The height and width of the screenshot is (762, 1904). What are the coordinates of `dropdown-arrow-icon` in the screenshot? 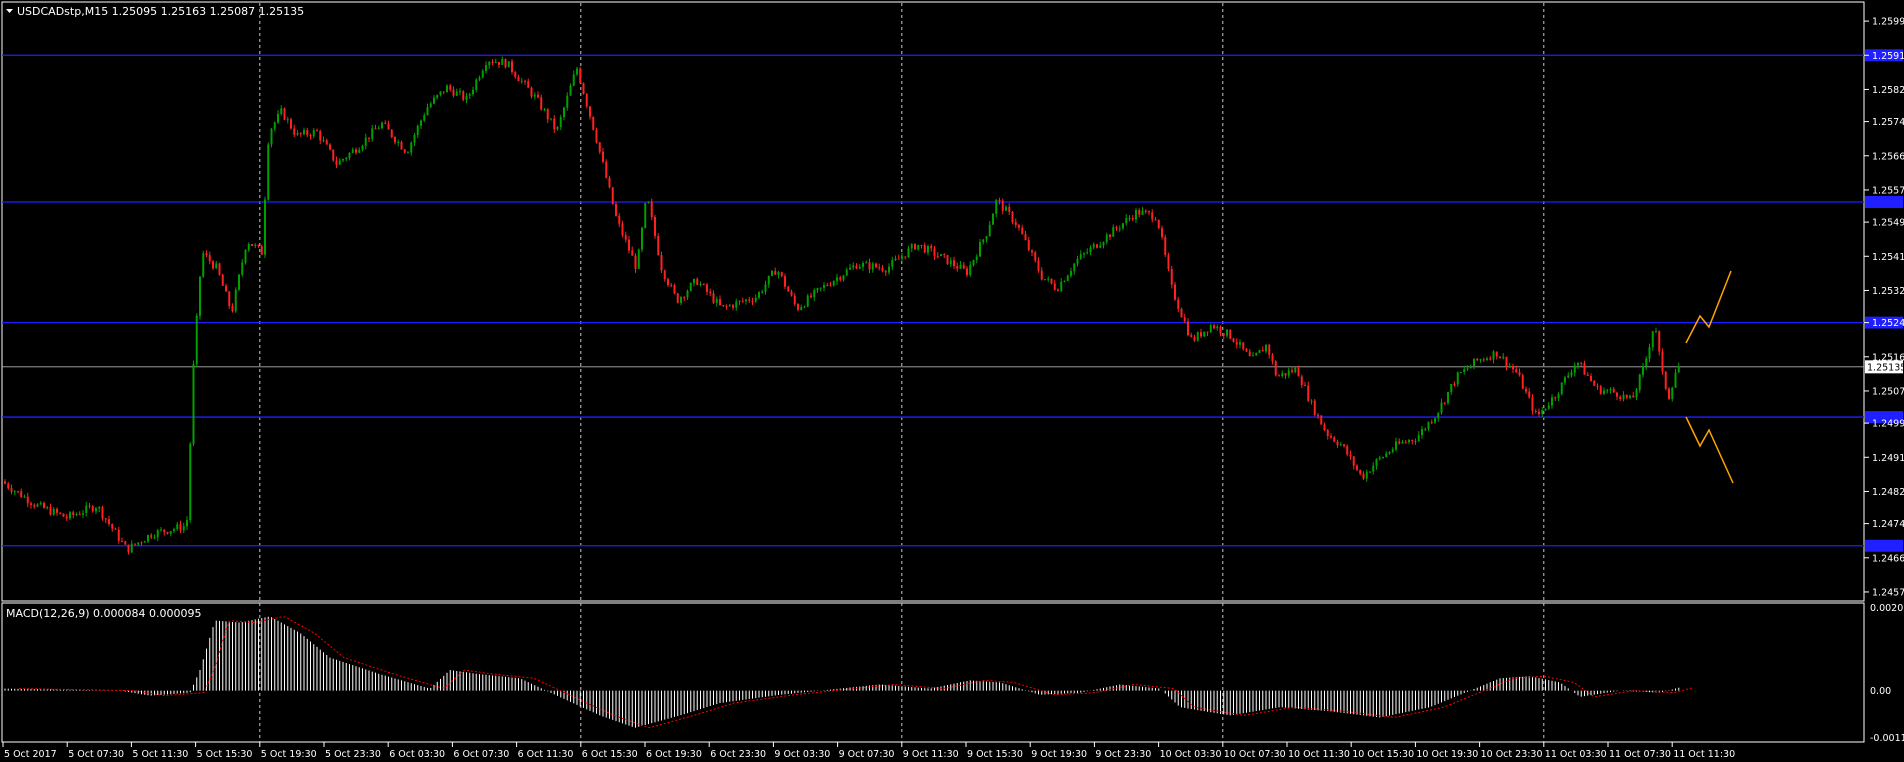 It's located at (9, 11).